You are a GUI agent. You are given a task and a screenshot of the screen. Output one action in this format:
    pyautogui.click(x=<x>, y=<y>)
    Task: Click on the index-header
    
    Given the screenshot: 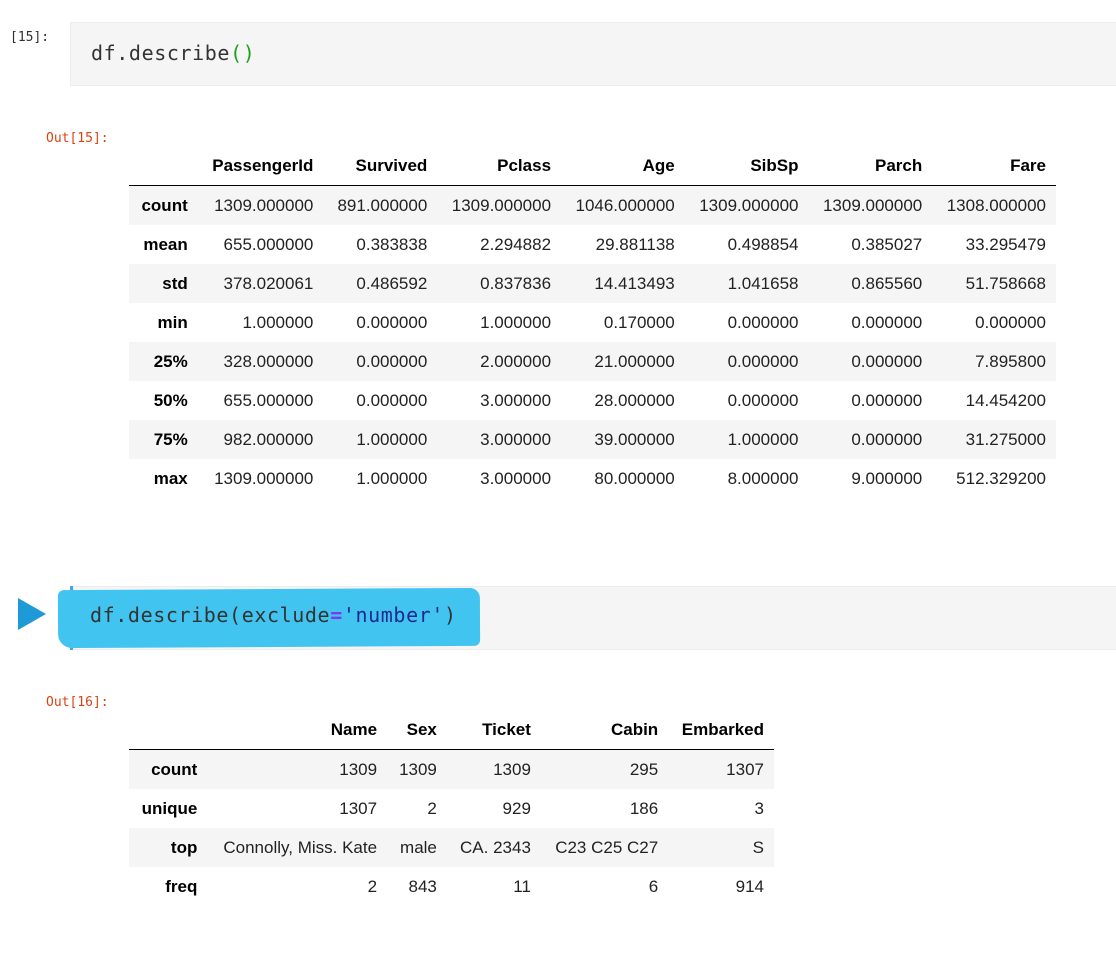 What is the action you would take?
    pyautogui.click(x=168, y=730)
    